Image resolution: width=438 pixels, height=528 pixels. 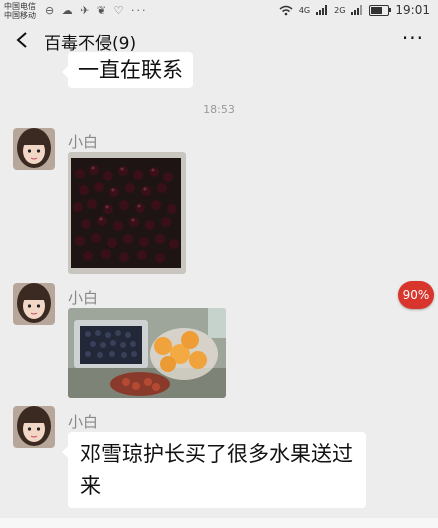 I want to click on more-icon: ···, so click(x=412, y=38).